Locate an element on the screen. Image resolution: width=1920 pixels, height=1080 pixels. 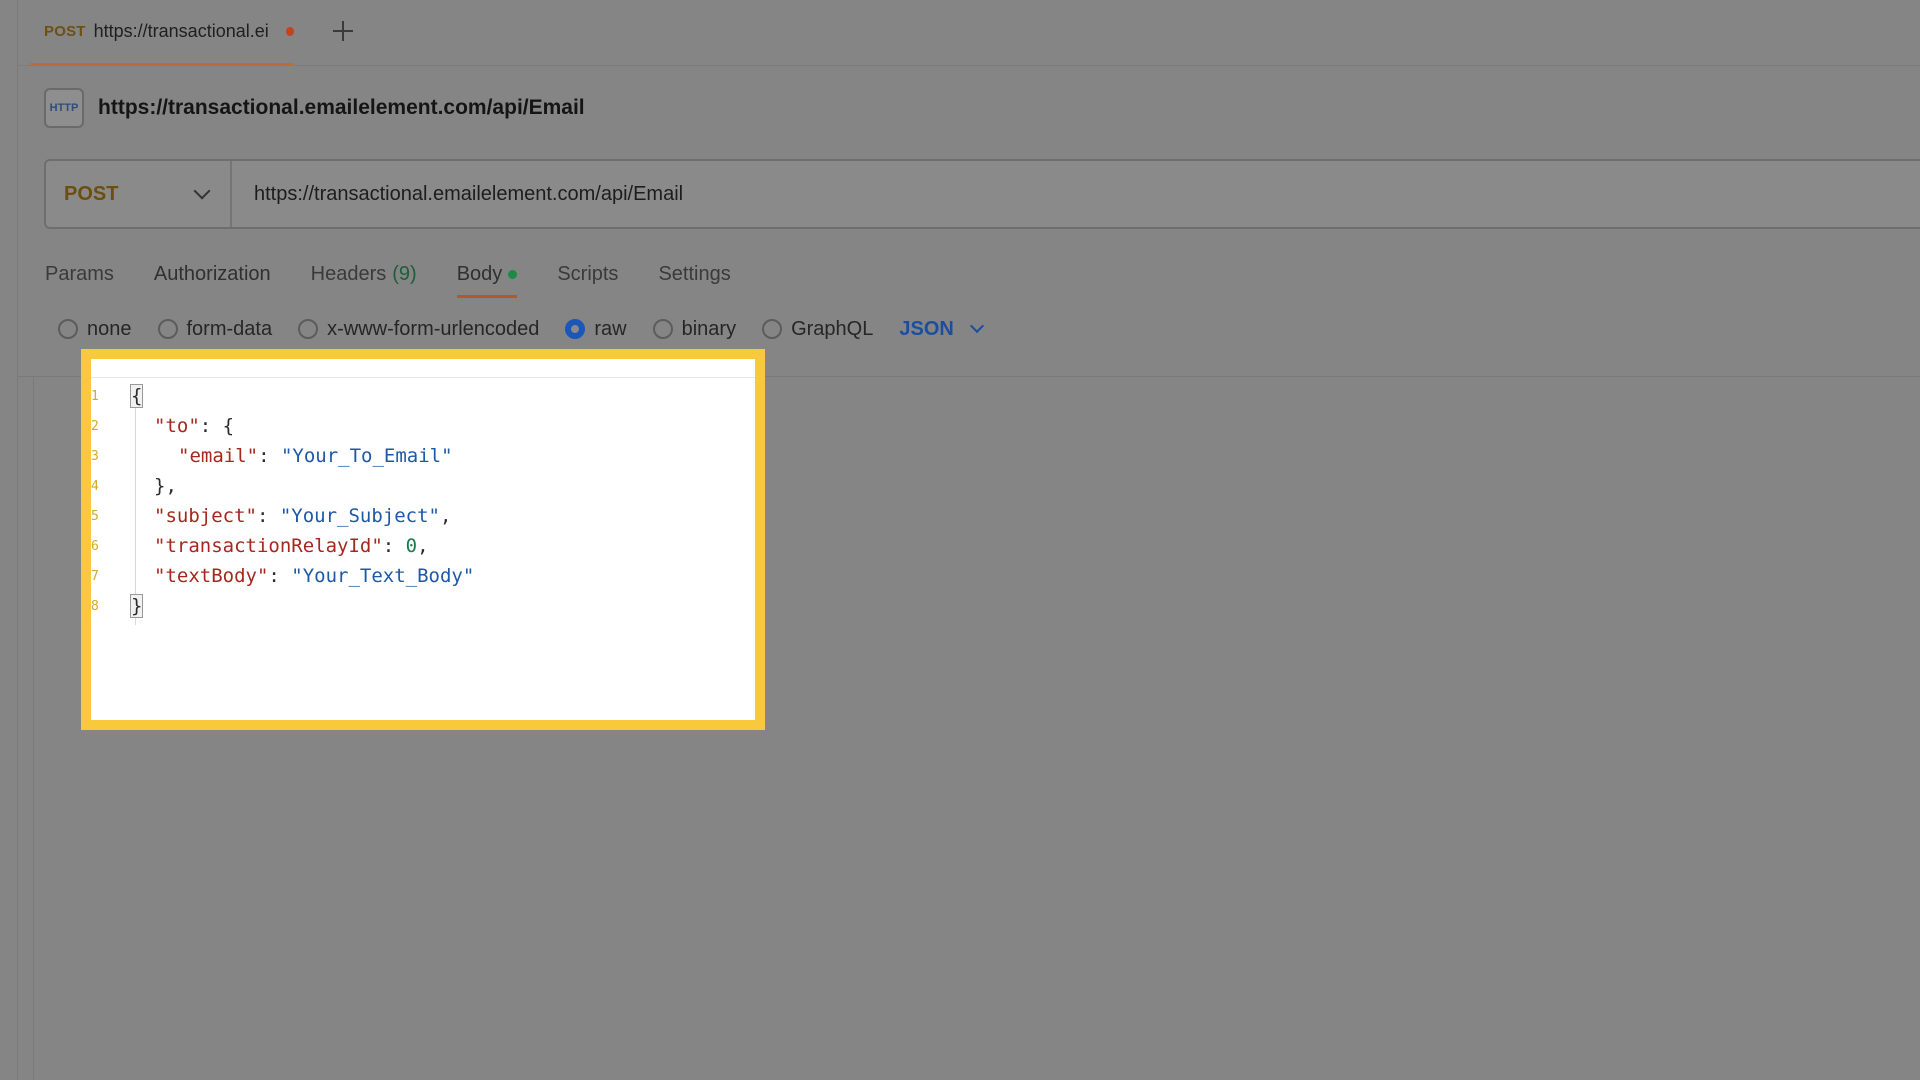
url-input is located at coordinates (1076, 194).